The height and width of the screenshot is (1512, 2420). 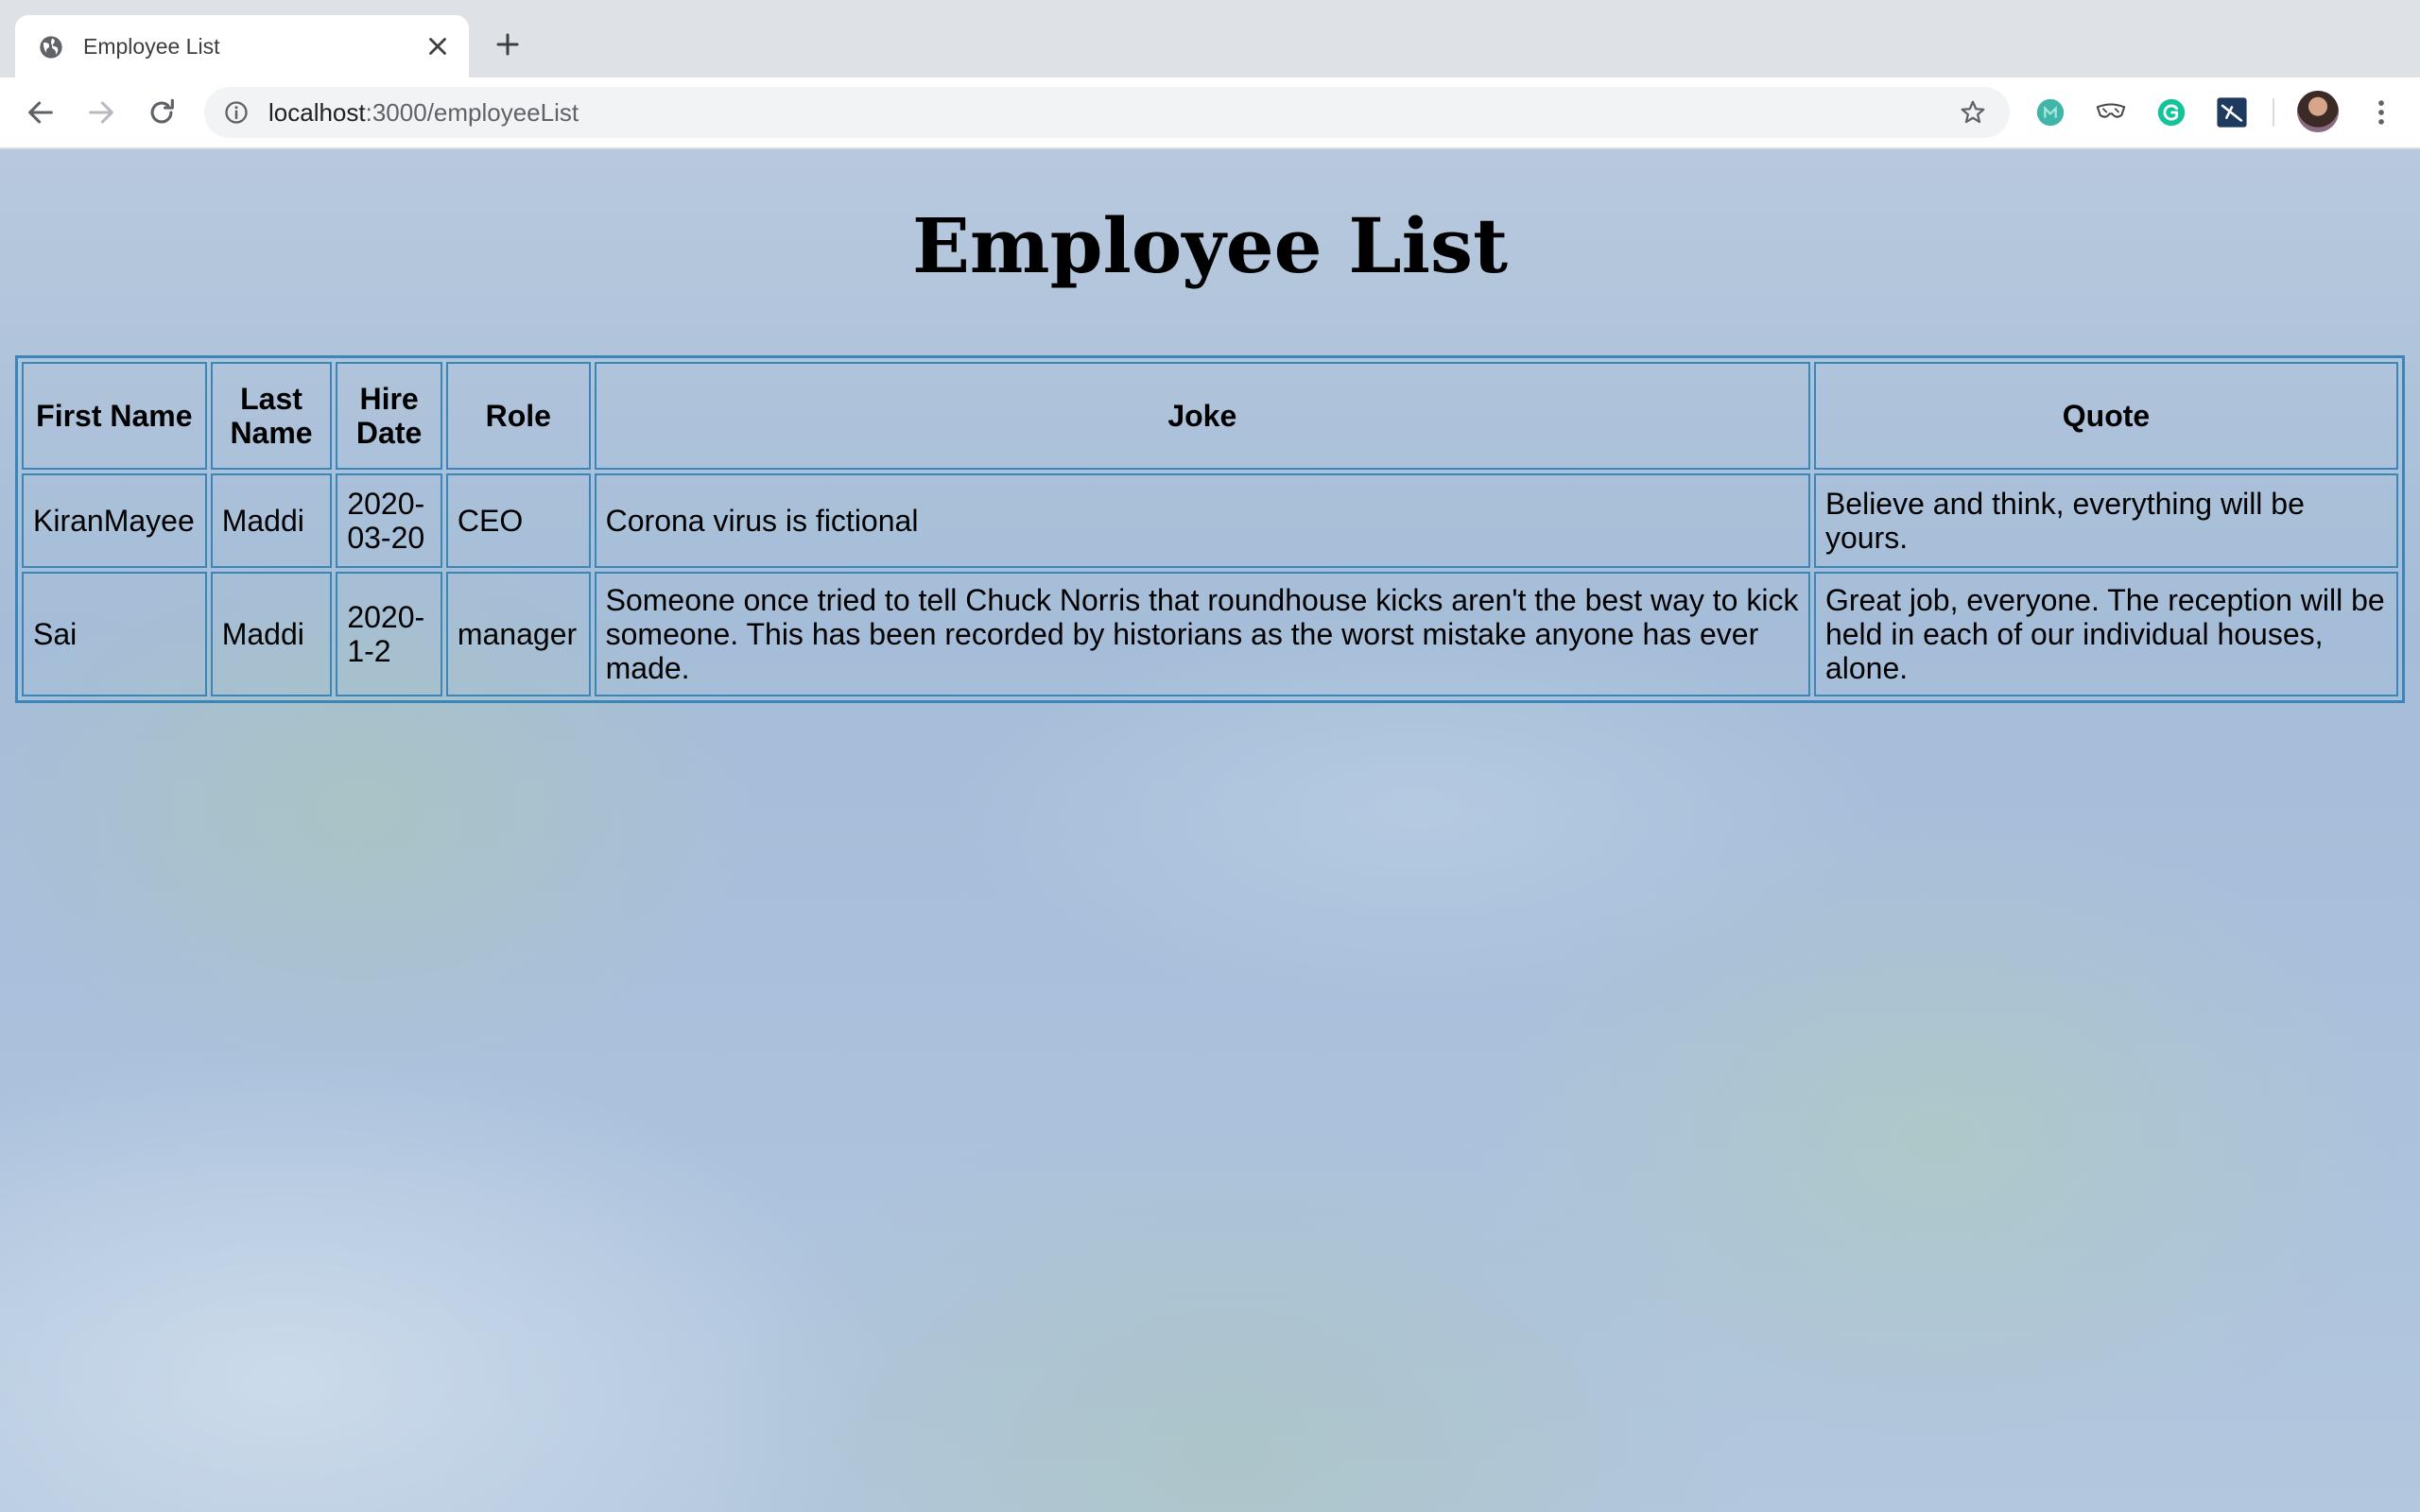 What do you see at coordinates (389, 520) in the screenshot?
I see `cell-hire-date: 2020-03-20` at bounding box center [389, 520].